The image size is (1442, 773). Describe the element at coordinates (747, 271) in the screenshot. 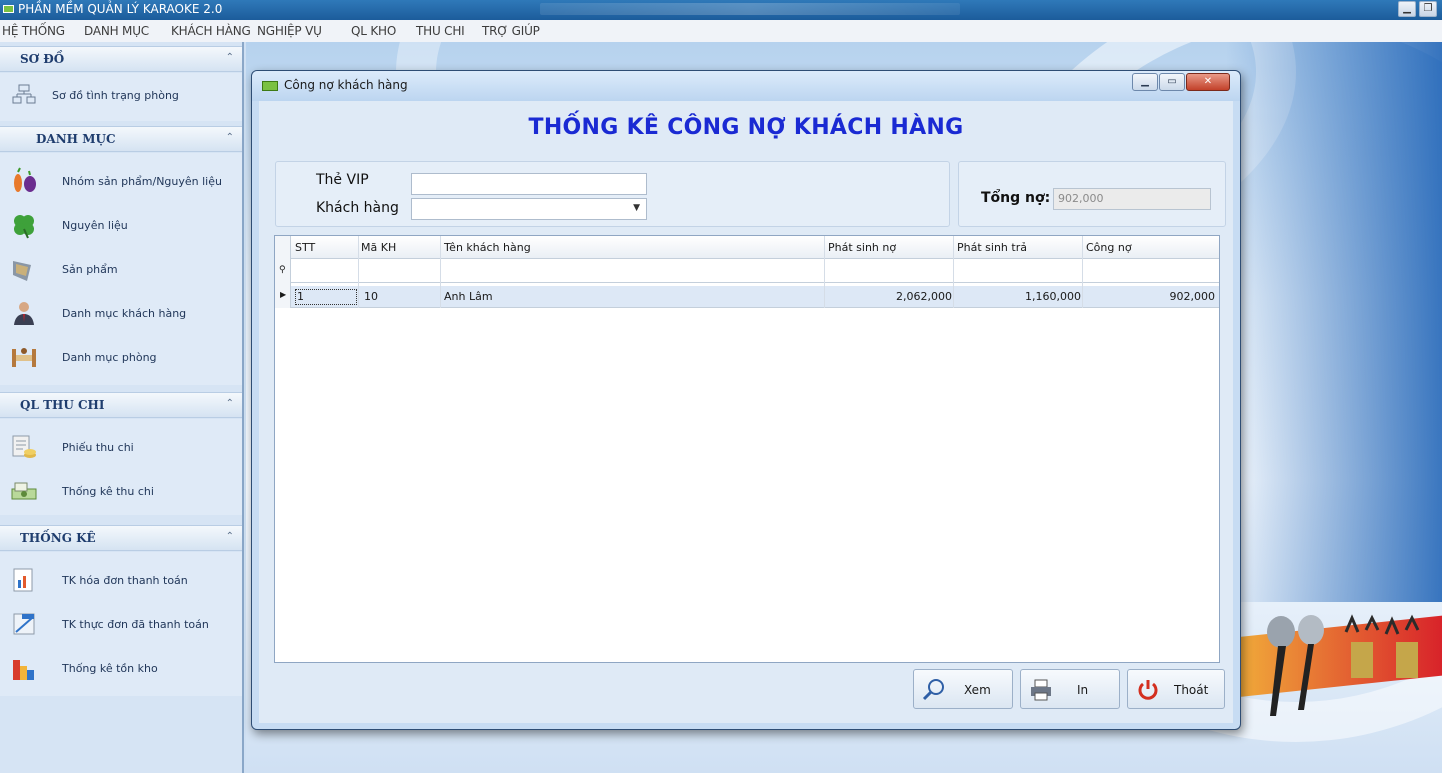

I see `table-filter-row` at that location.